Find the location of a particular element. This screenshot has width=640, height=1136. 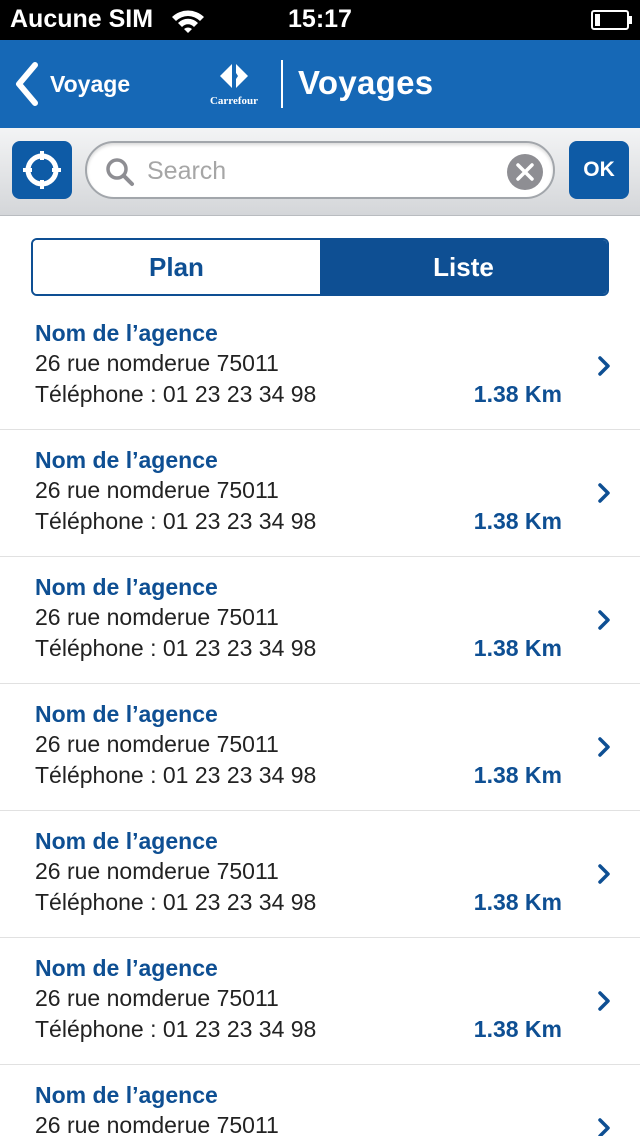

status-time: 15:17 is located at coordinates (320, 19).